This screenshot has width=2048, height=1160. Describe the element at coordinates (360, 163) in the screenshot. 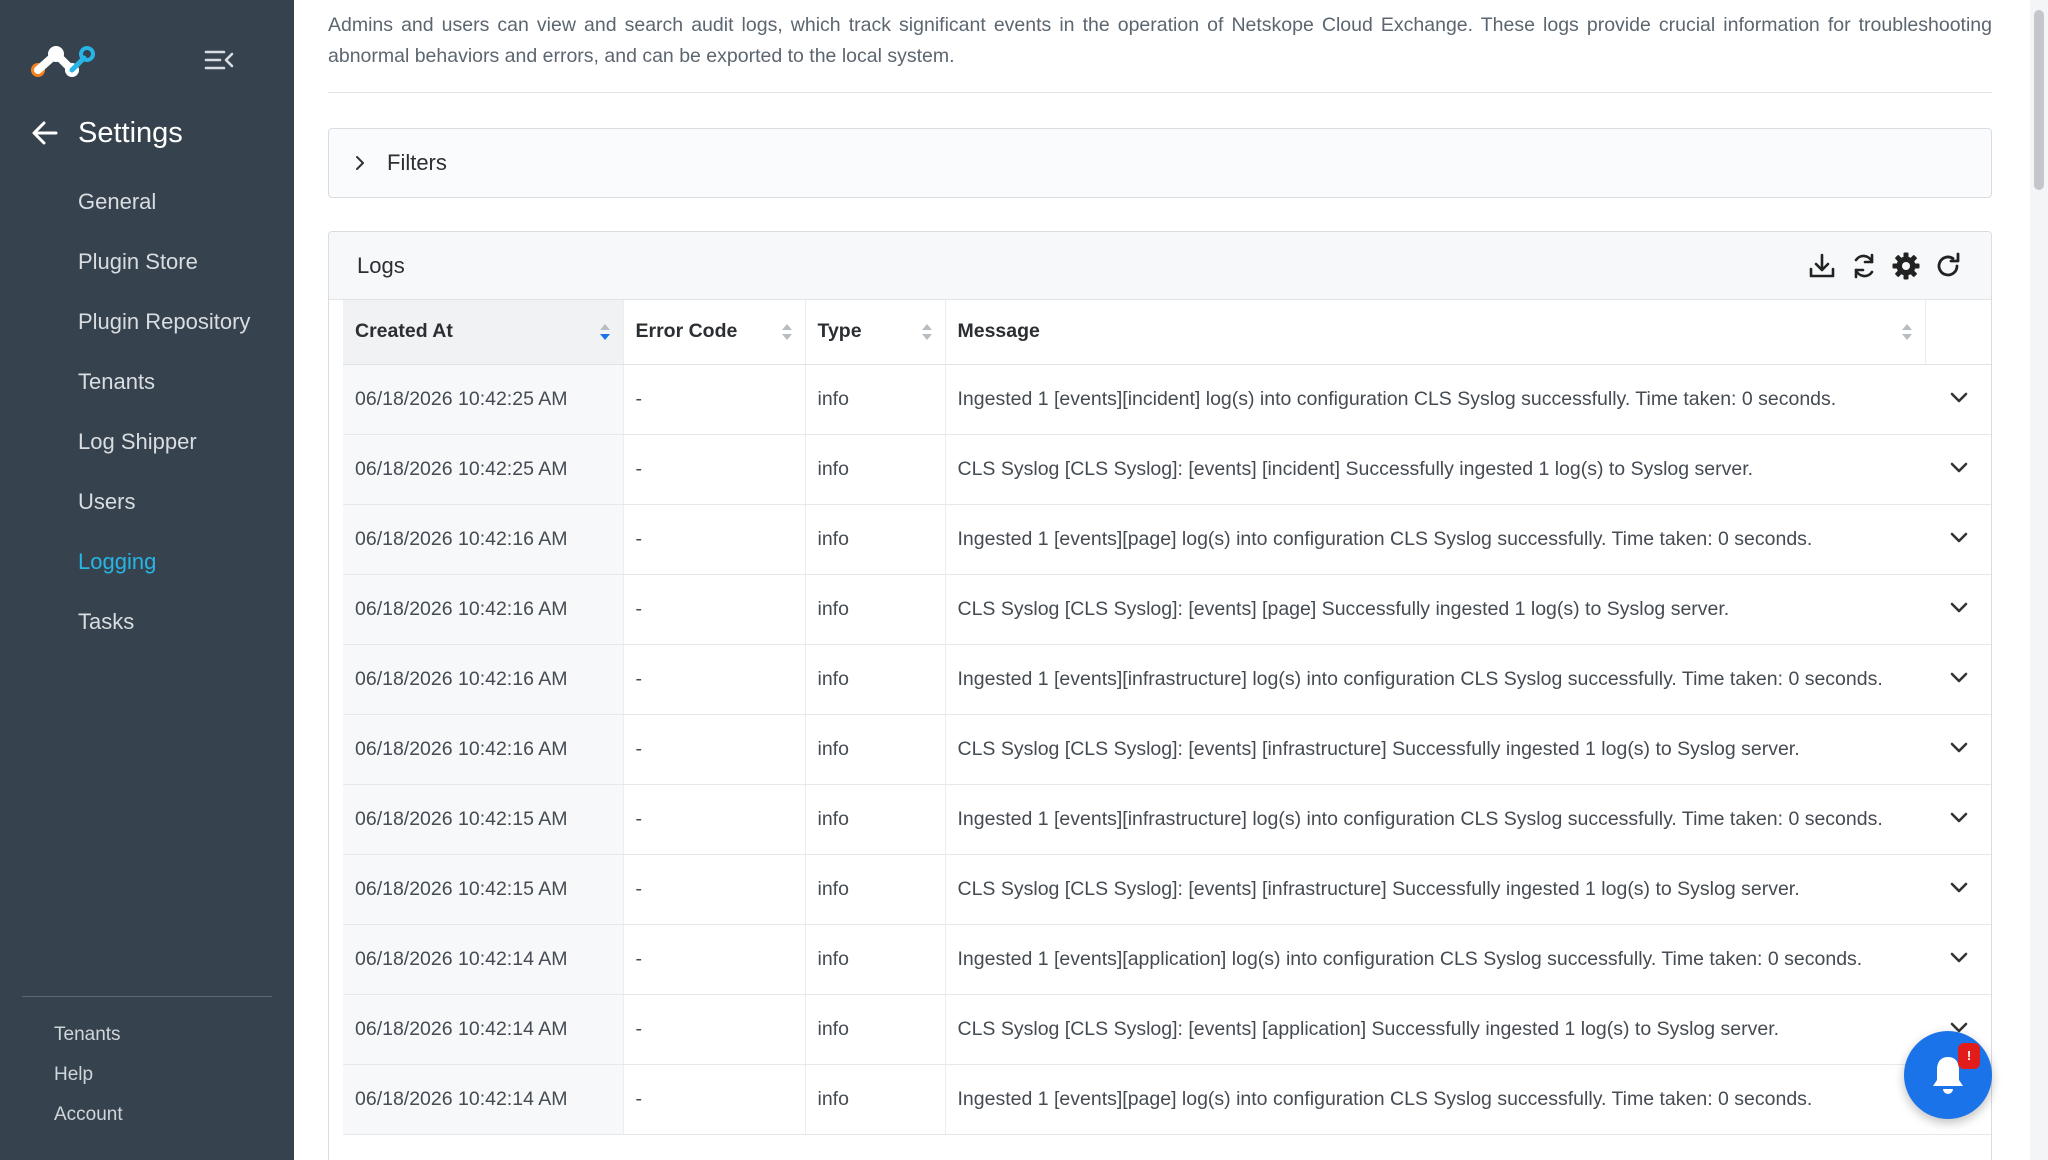

I see `chevron-right-icon` at that location.